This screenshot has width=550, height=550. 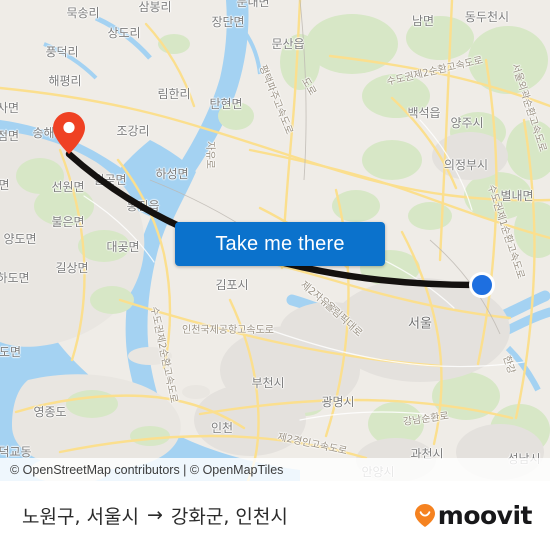 What do you see at coordinates (485, 515) in the screenshot?
I see `moovit-wordmark: moovit` at bounding box center [485, 515].